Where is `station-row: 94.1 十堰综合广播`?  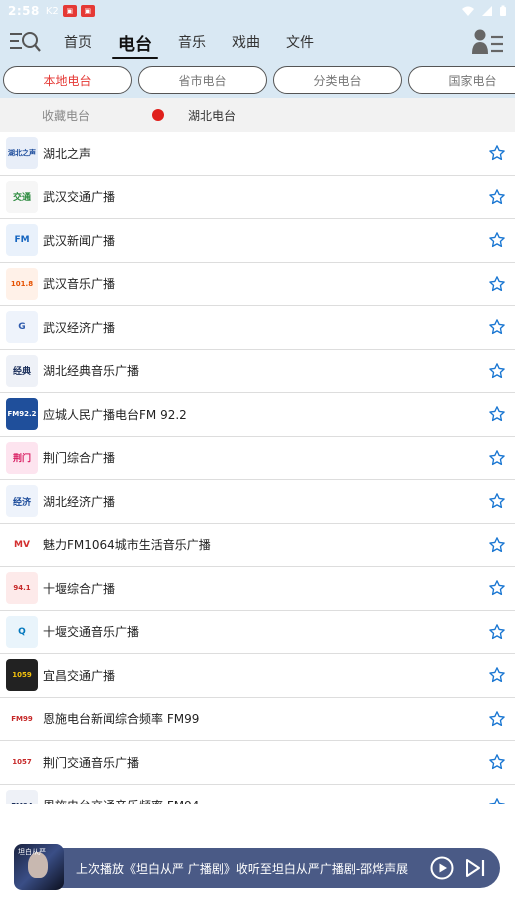
station-row: 94.1 十堰综合广播 is located at coordinates (257, 589).